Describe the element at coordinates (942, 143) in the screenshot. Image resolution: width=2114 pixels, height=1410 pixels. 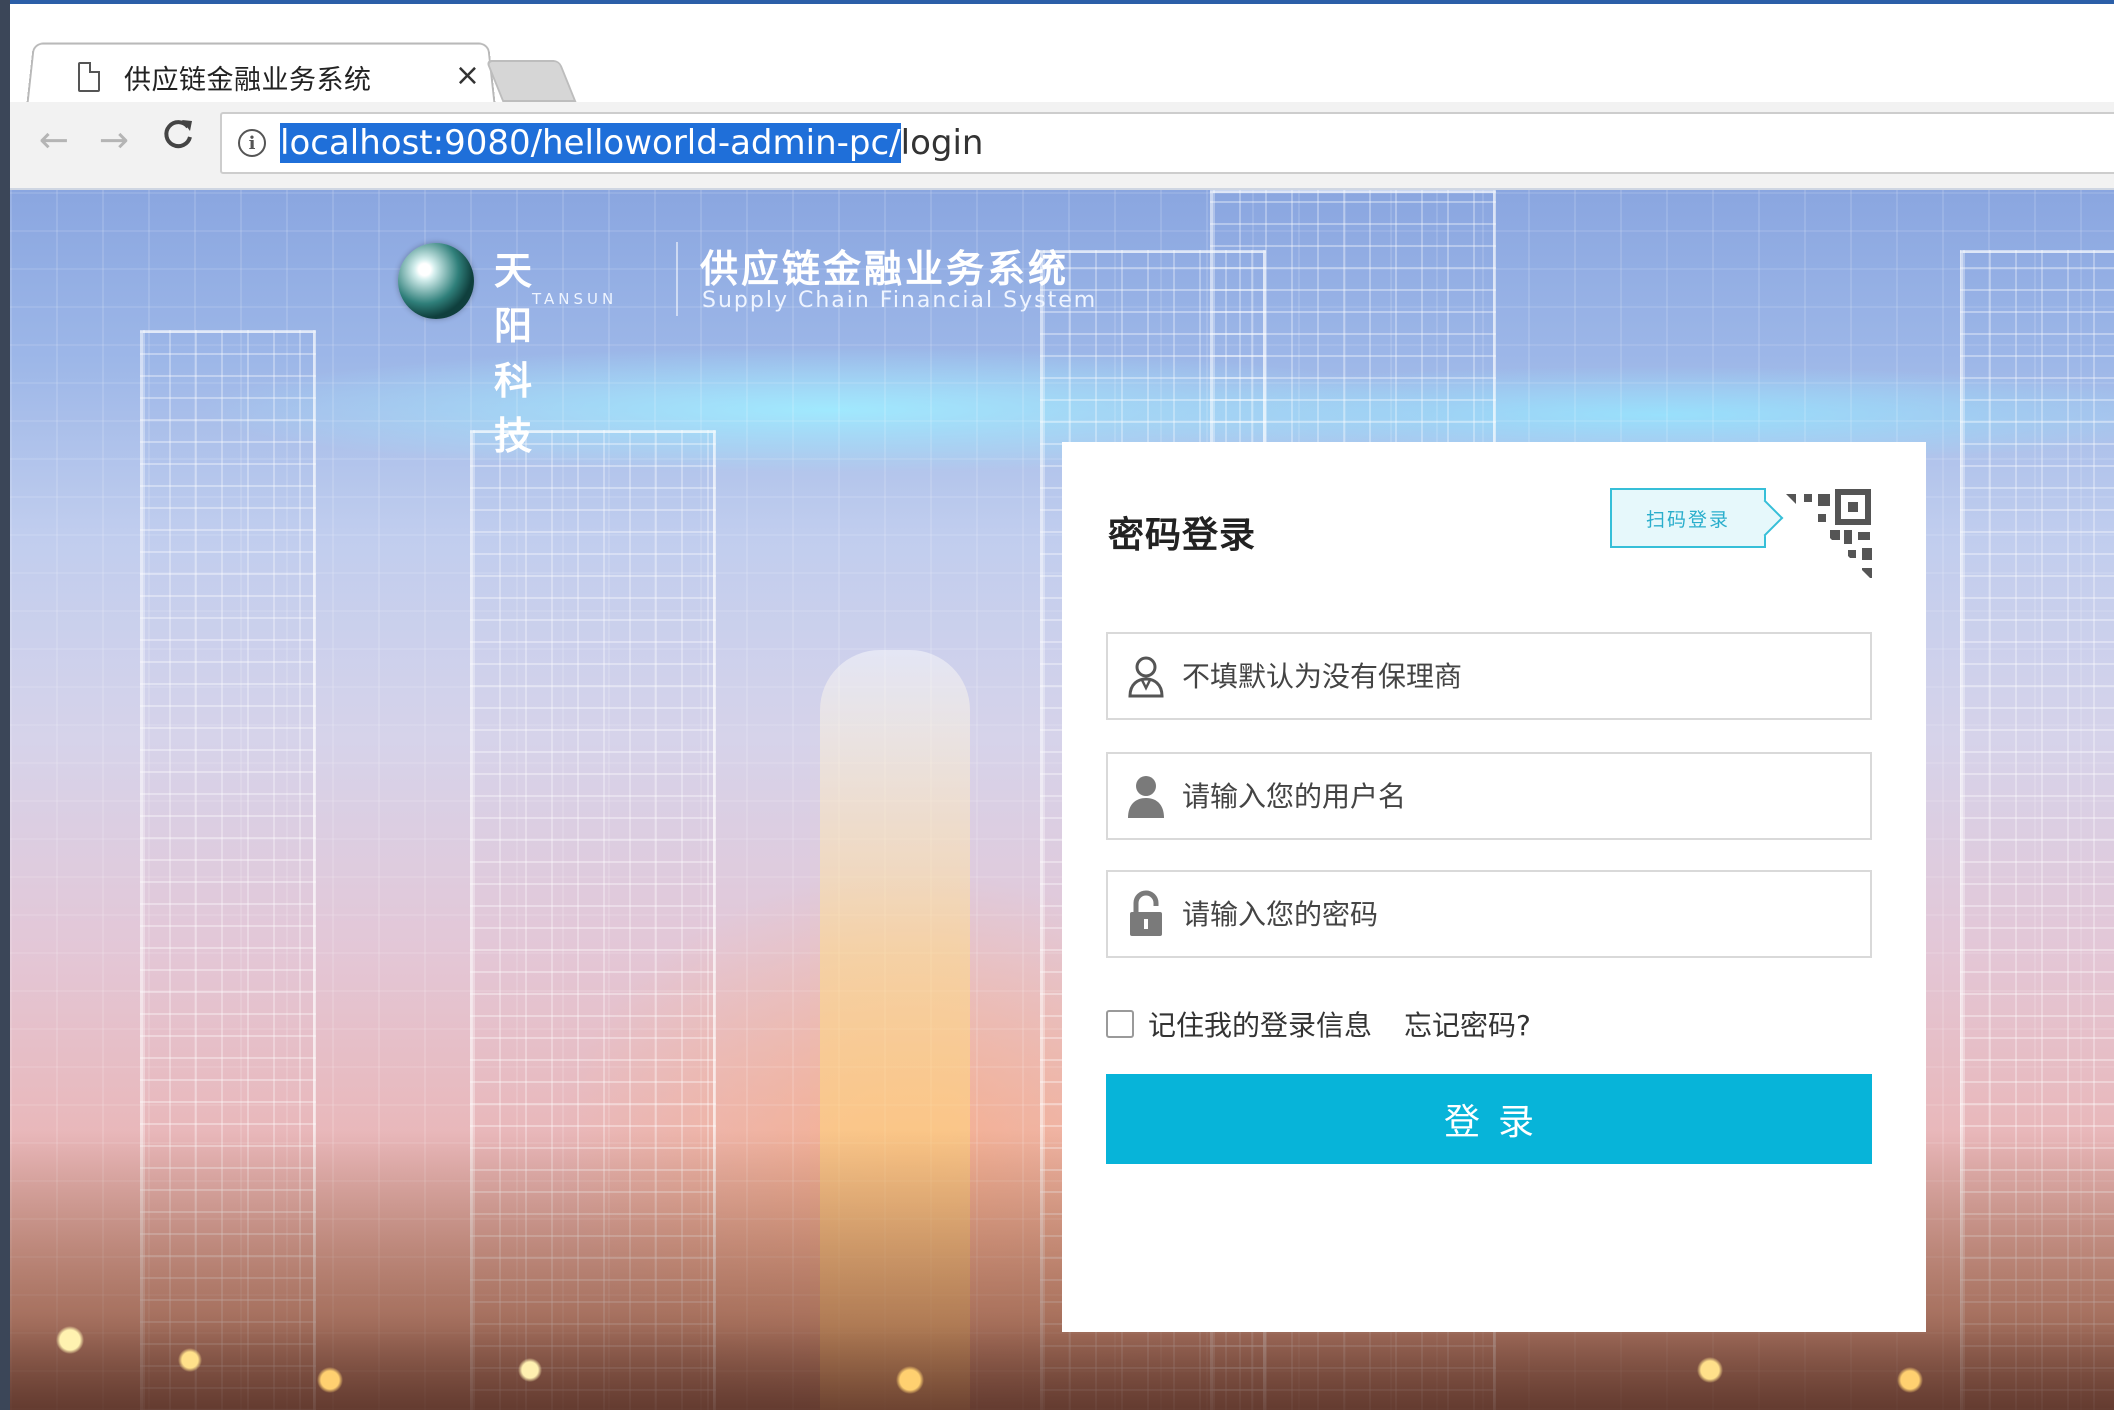
I see `url-rest-text: login` at that location.